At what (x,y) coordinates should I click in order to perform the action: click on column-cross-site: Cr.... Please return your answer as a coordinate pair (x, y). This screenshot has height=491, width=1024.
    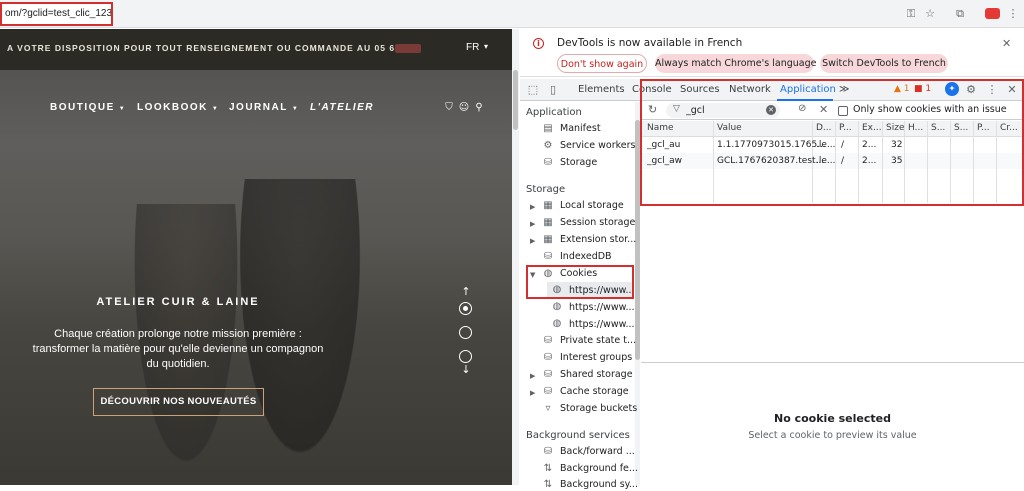
    Looking at the image, I should click on (1009, 128).